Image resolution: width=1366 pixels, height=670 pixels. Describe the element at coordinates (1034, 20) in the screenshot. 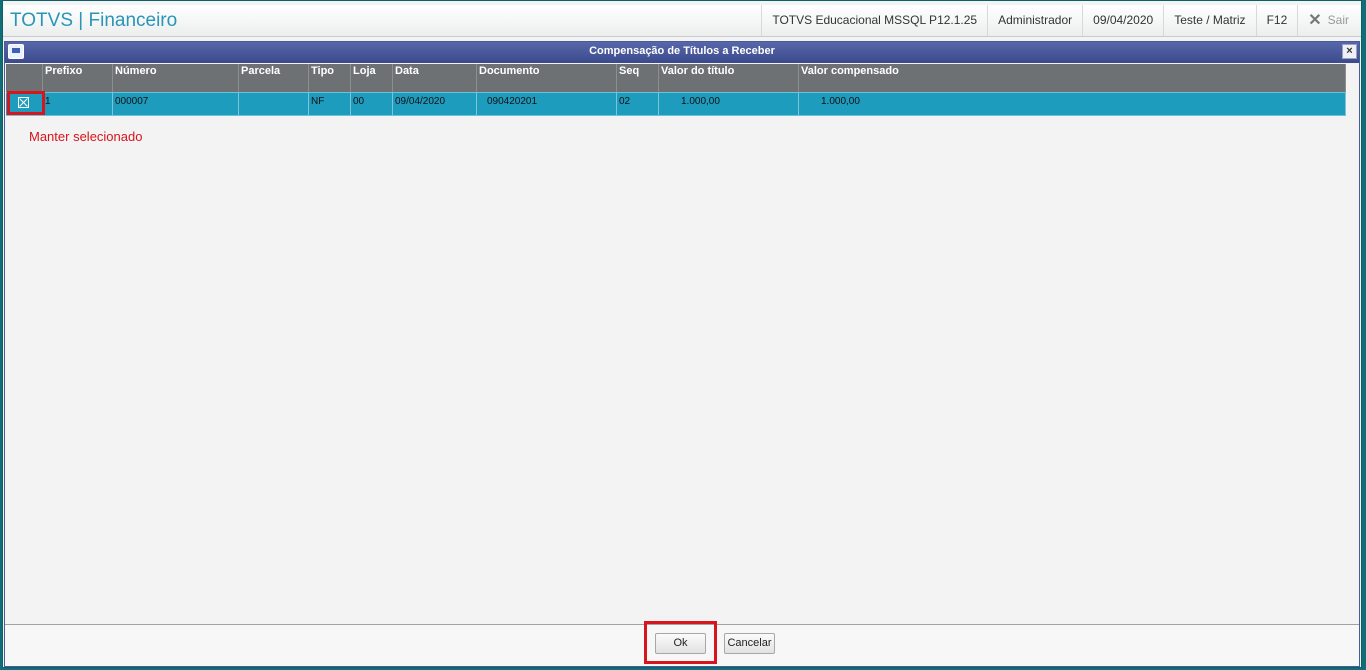

I see `user-label: Administrador` at that location.